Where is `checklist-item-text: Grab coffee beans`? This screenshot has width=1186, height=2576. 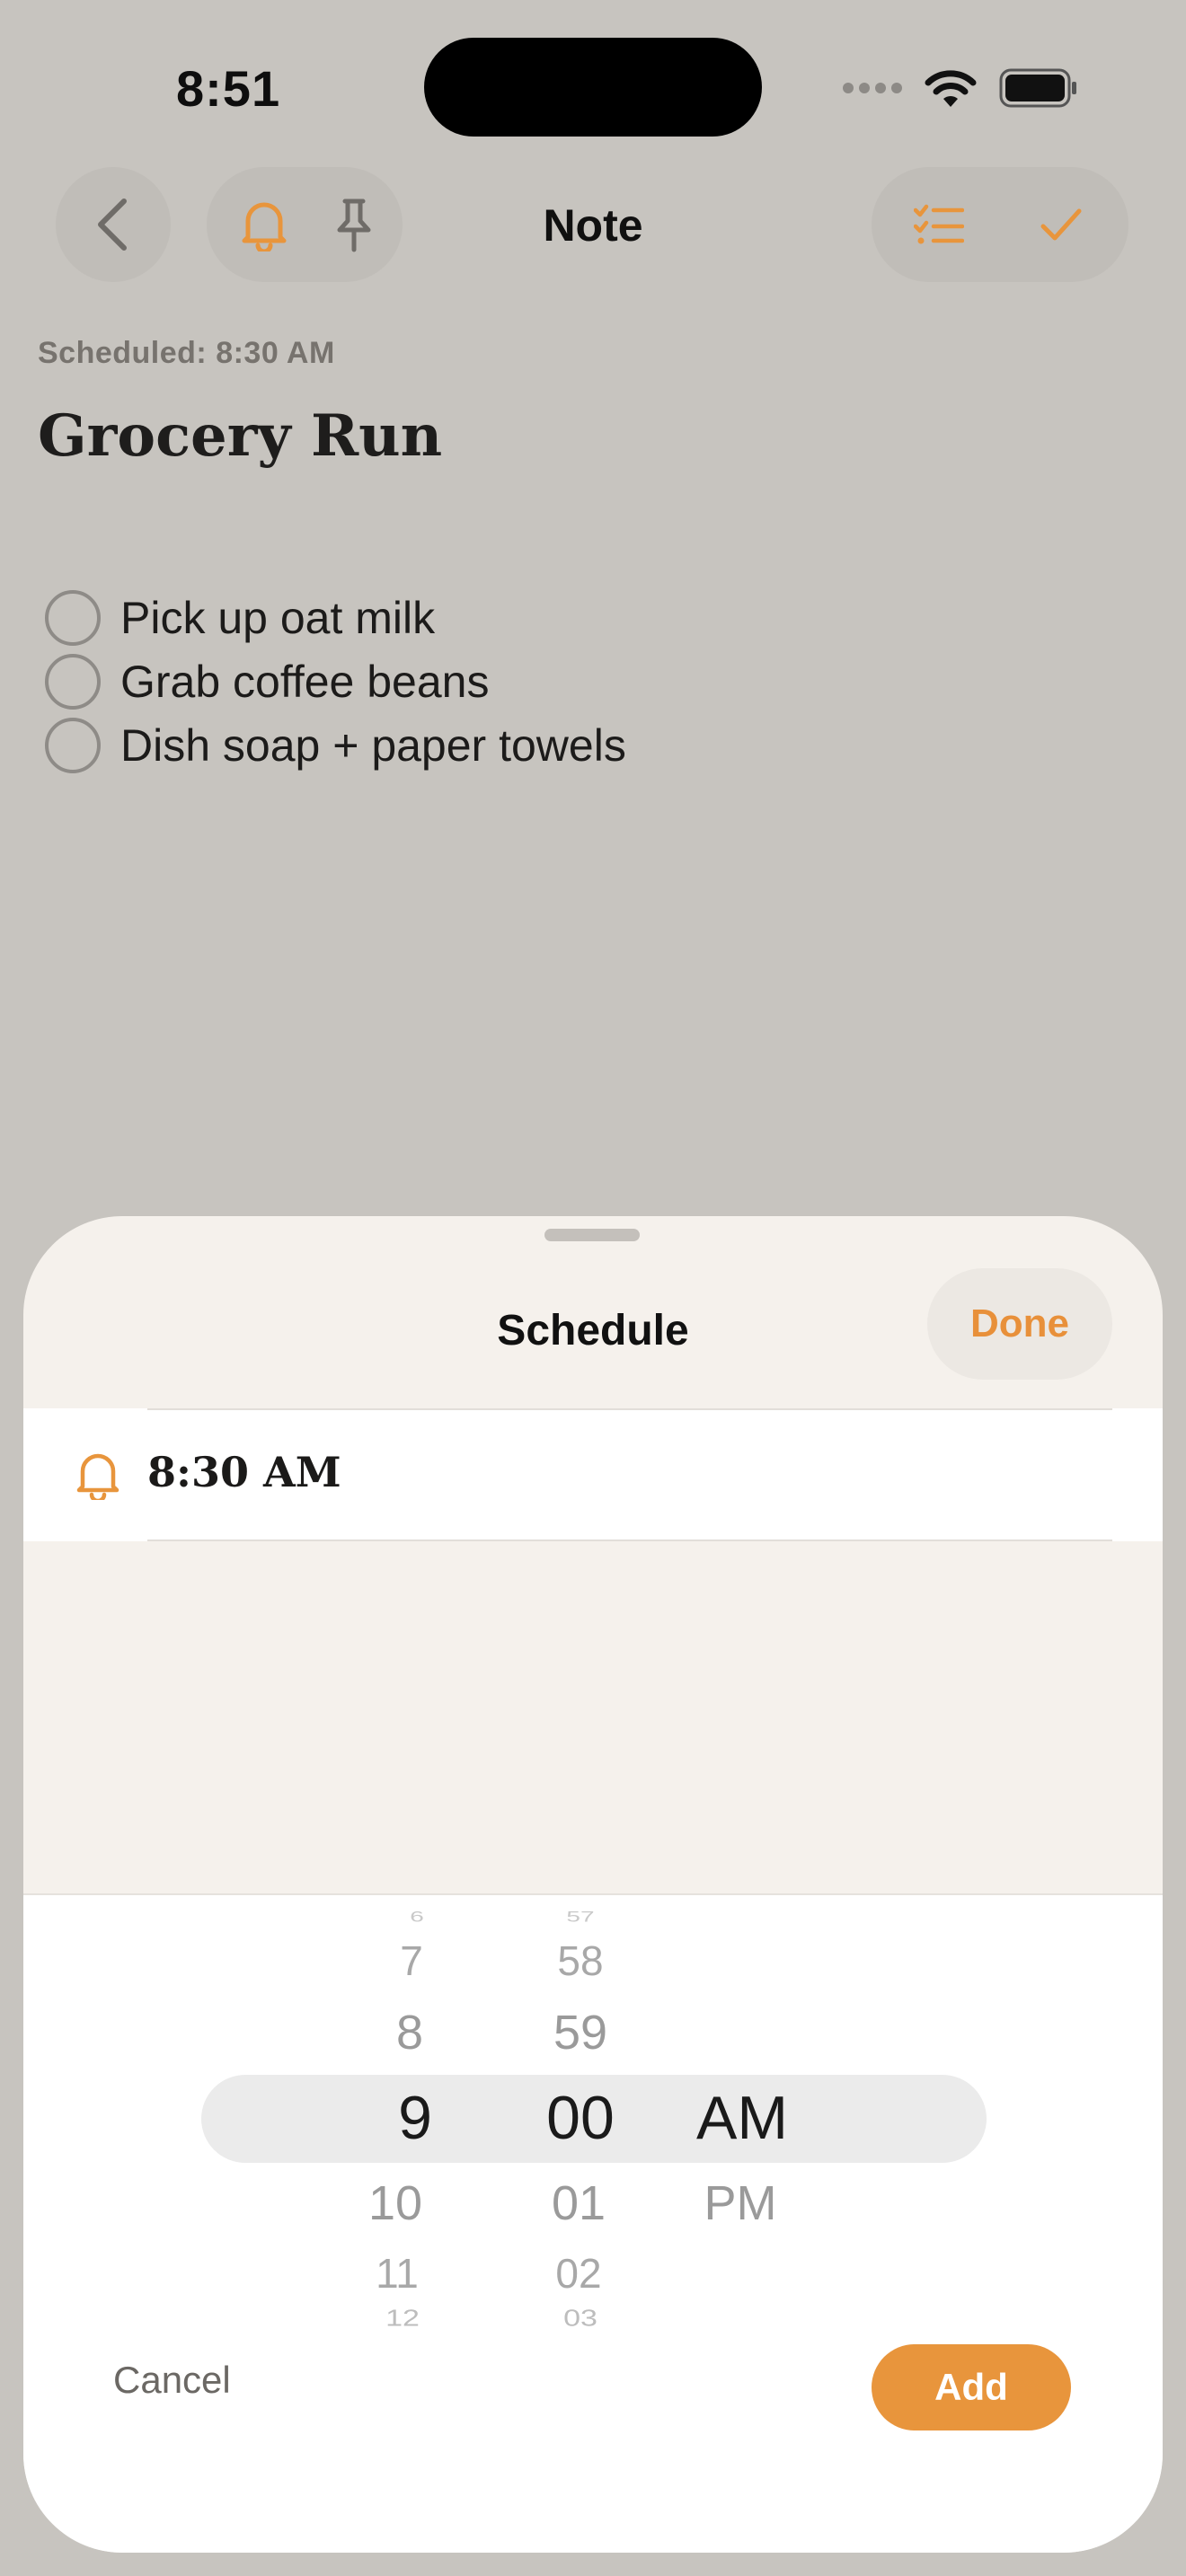 checklist-item-text: Grab coffee beans is located at coordinates (304, 682).